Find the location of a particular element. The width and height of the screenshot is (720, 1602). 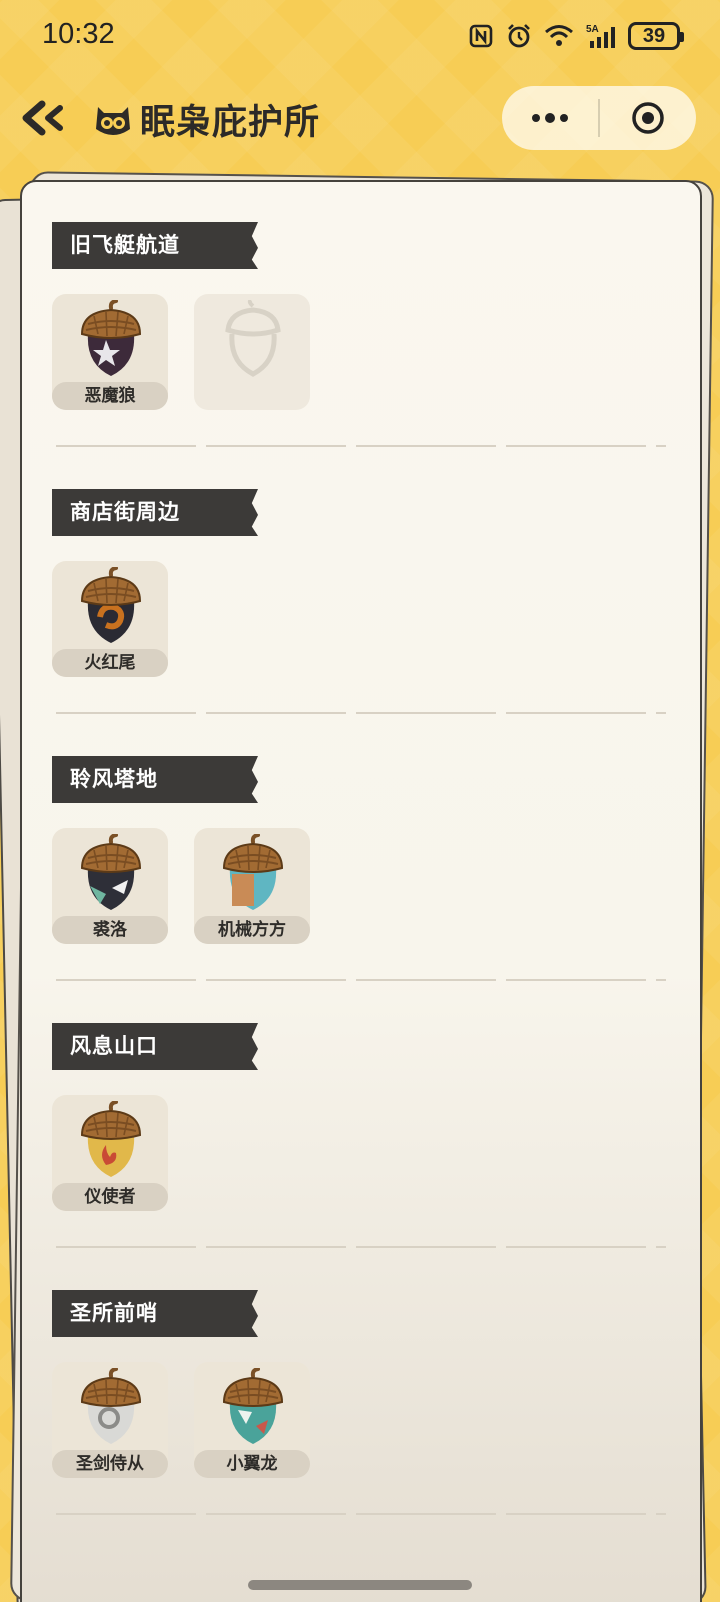

card-row: 火红尾 is located at coordinates (110, 619).